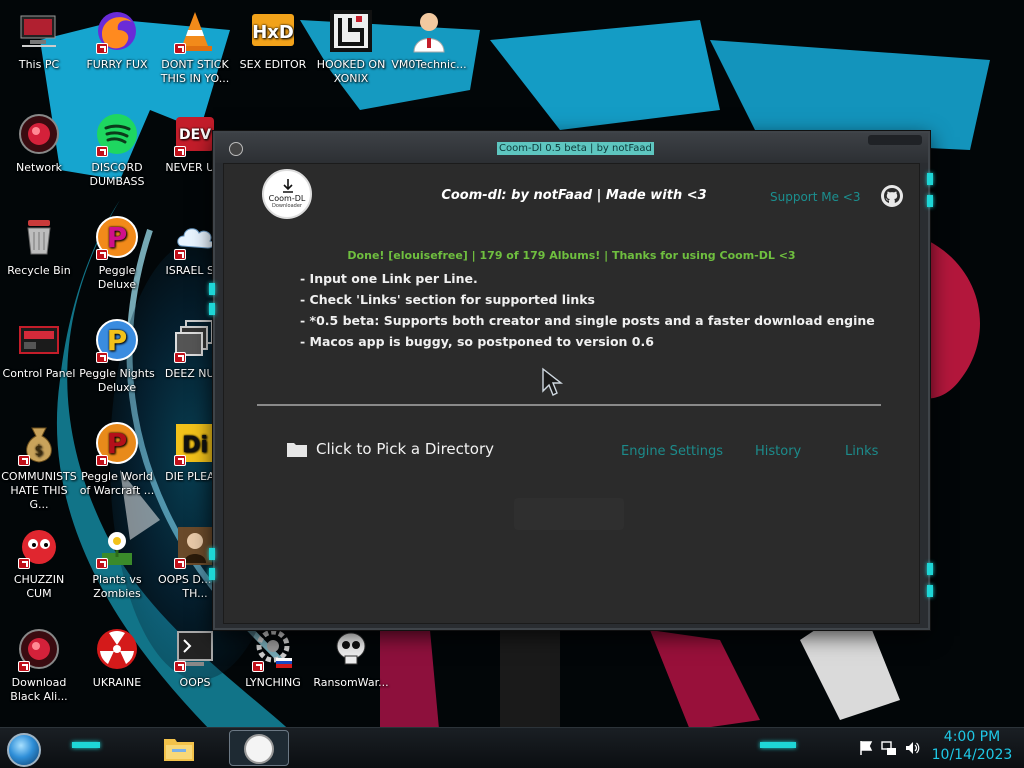 This screenshot has height=768, width=1024. What do you see at coordinates (575, 148) in the screenshot?
I see `window-title: Coom-Dl 0.5 beta | by notFaad` at bounding box center [575, 148].